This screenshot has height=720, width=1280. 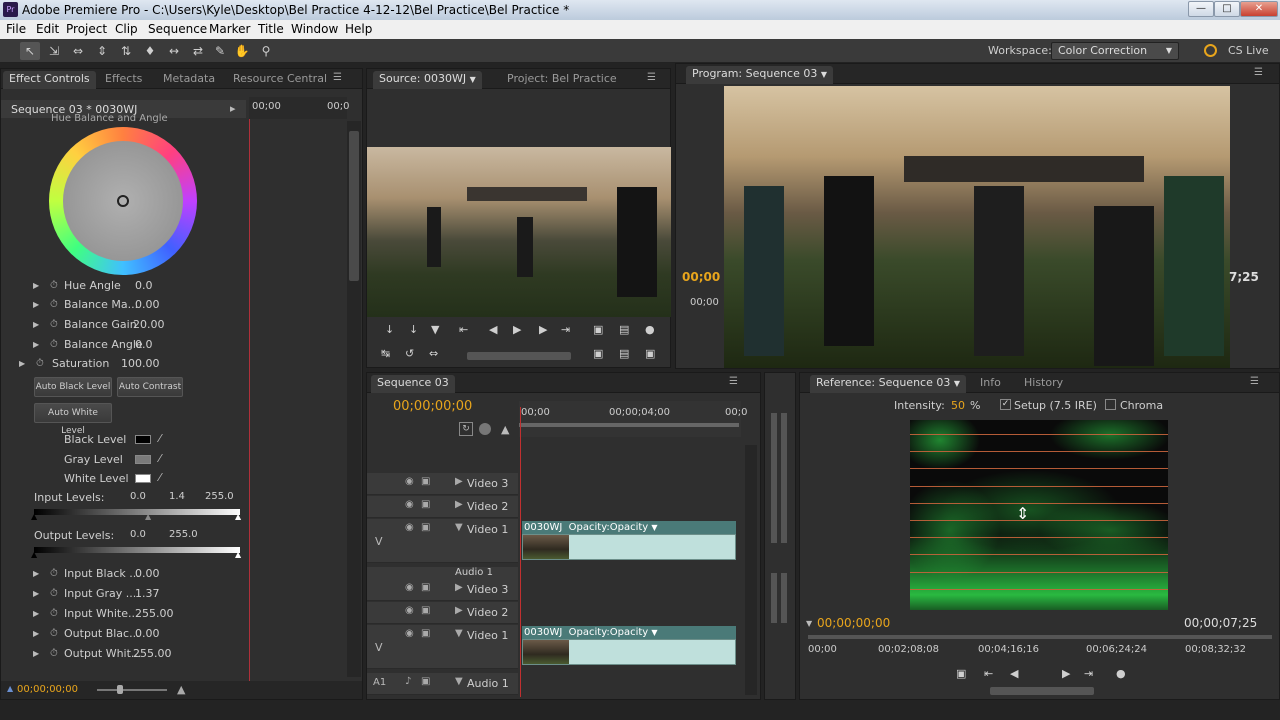 I want to click on wheel-handle-icon, so click(x=123, y=201).